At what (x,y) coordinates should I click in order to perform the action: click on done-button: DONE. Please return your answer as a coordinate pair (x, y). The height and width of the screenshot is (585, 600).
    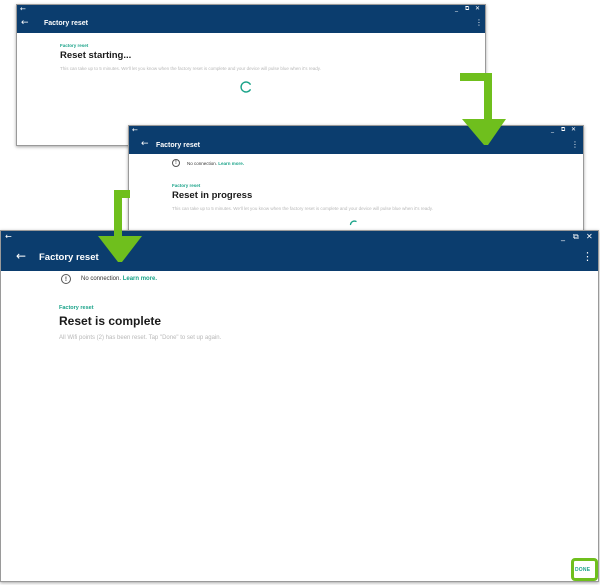
    Looking at the image, I should click on (584, 569).